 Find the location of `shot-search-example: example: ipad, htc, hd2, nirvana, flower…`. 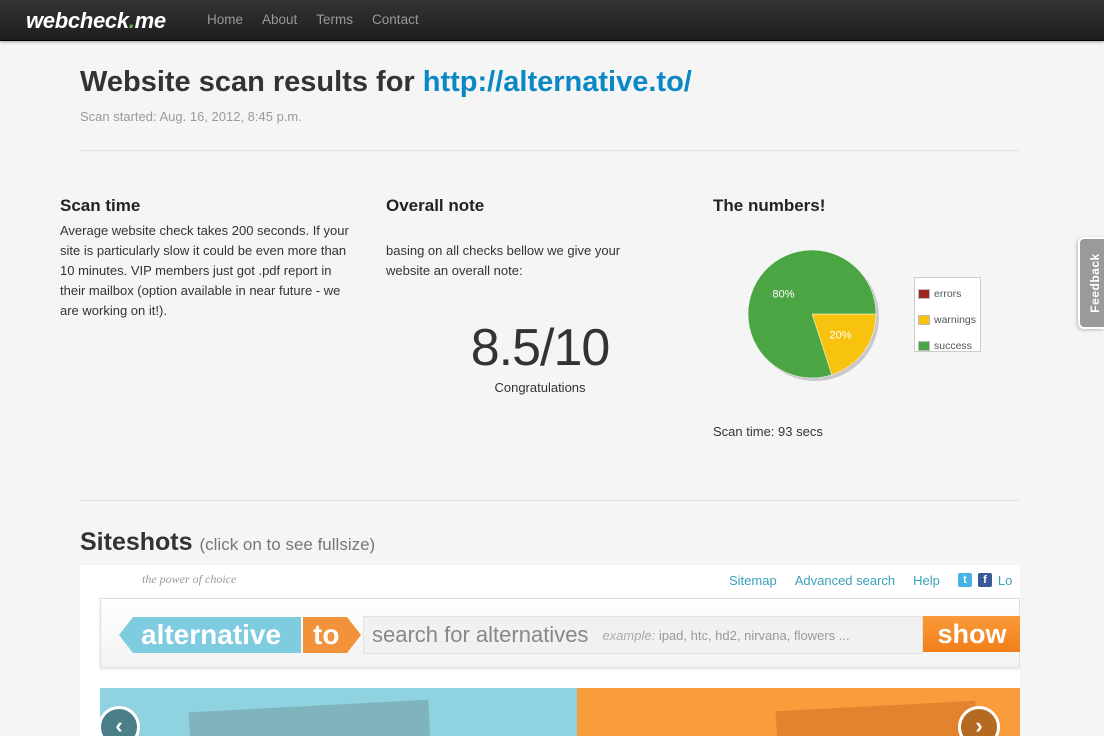

shot-search-example: example: ipad, htc, hd2, nirvana, flower… is located at coordinates (725, 635).